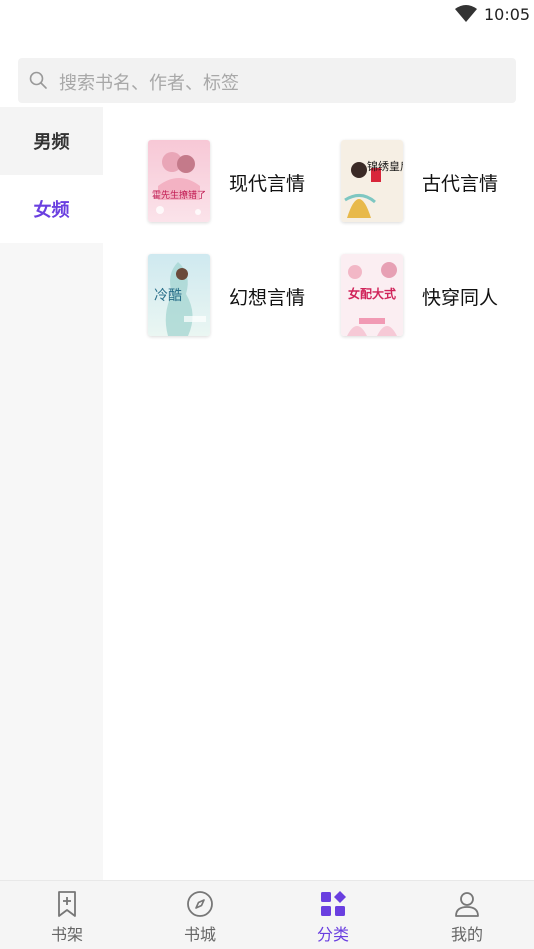 This screenshot has width=534, height=949. I want to click on status-time: 10:05, so click(507, 14).